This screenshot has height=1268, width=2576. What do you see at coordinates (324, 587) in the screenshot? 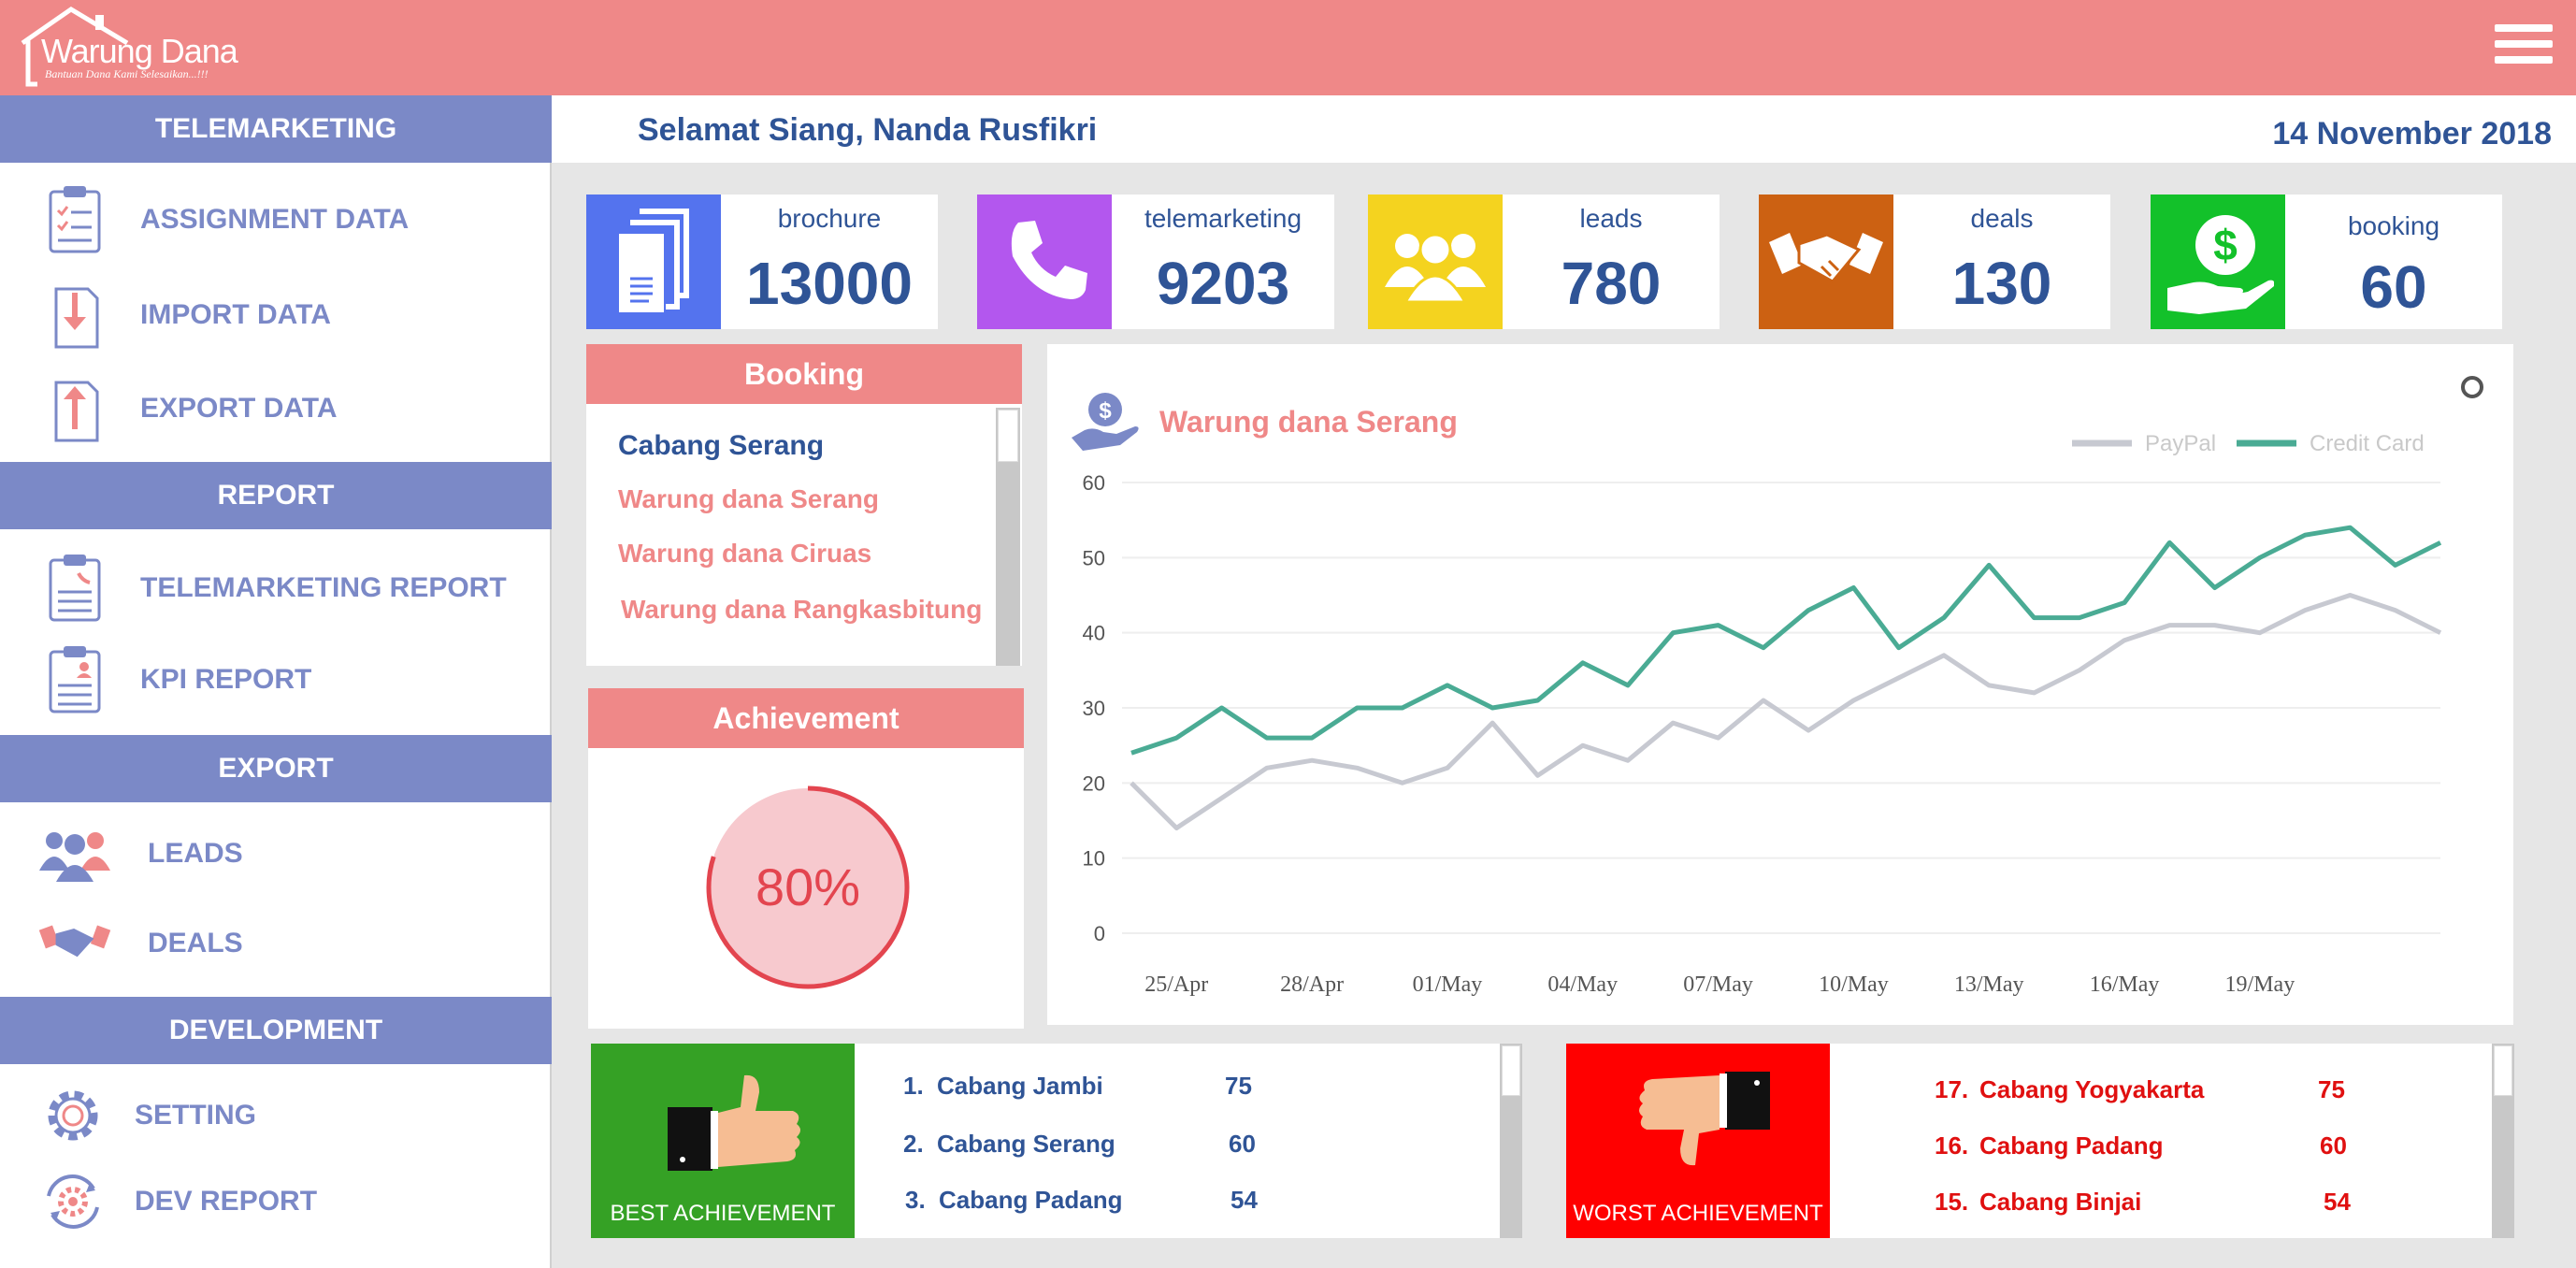
I see `sidebar-item-label: TELEMARKETING REPORT` at bounding box center [324, 587].